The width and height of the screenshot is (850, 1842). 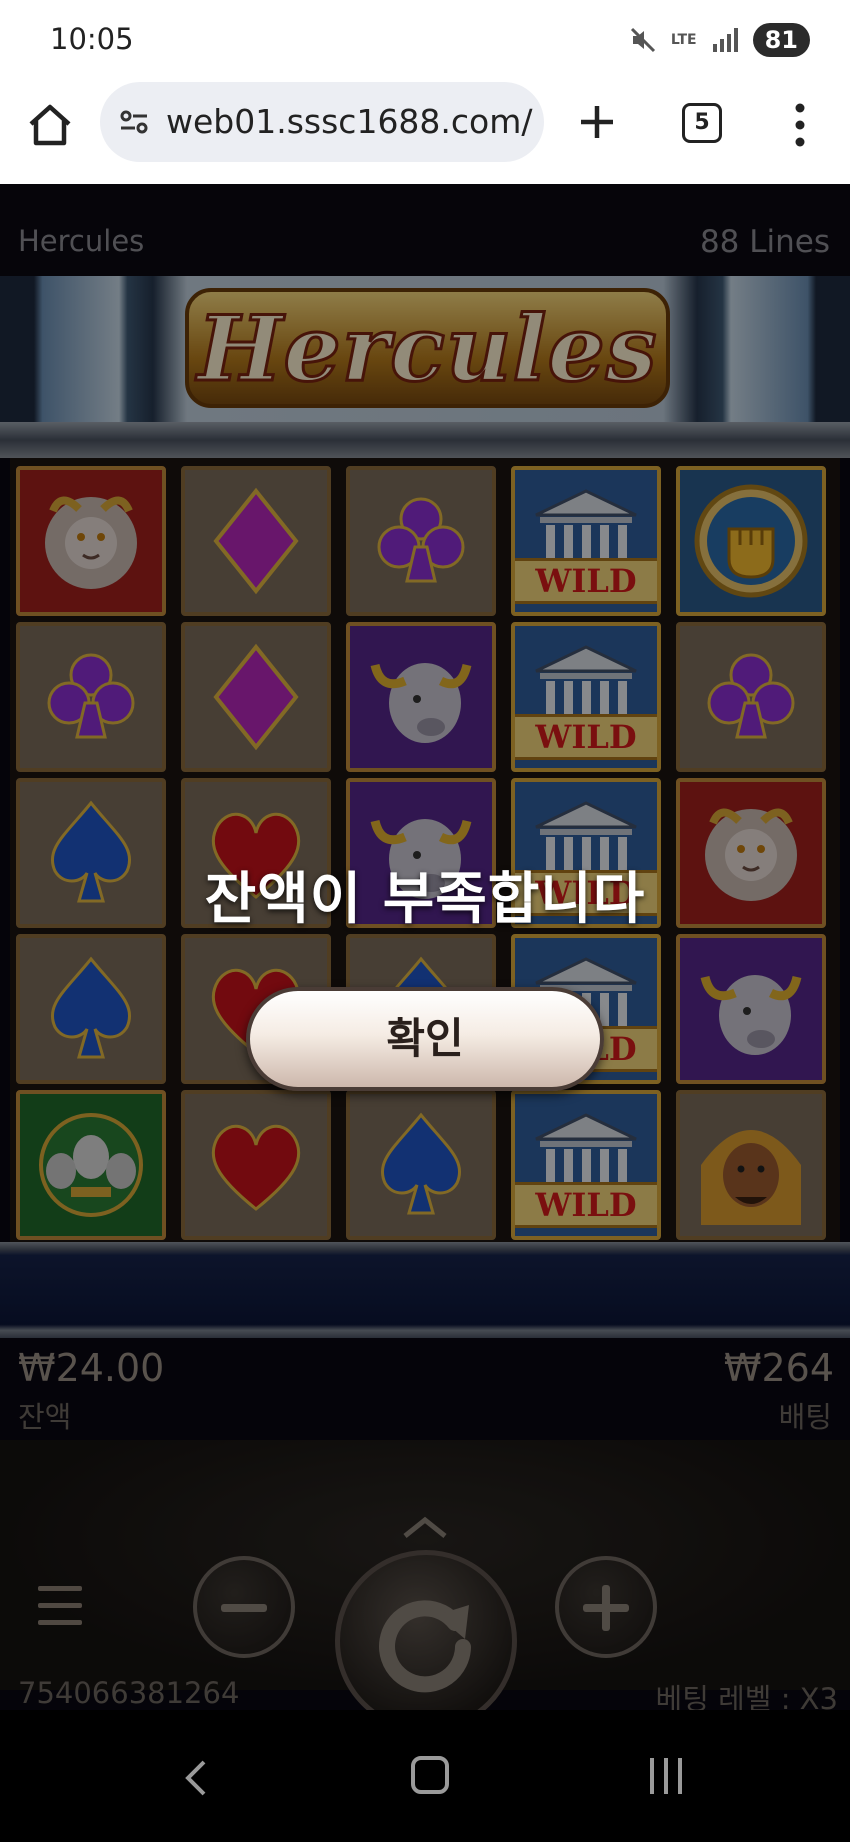 What do you see at coordinates (430, 1775) in the screenshot?
I see `home-nav-icon` at bounding box center [430, 1775].